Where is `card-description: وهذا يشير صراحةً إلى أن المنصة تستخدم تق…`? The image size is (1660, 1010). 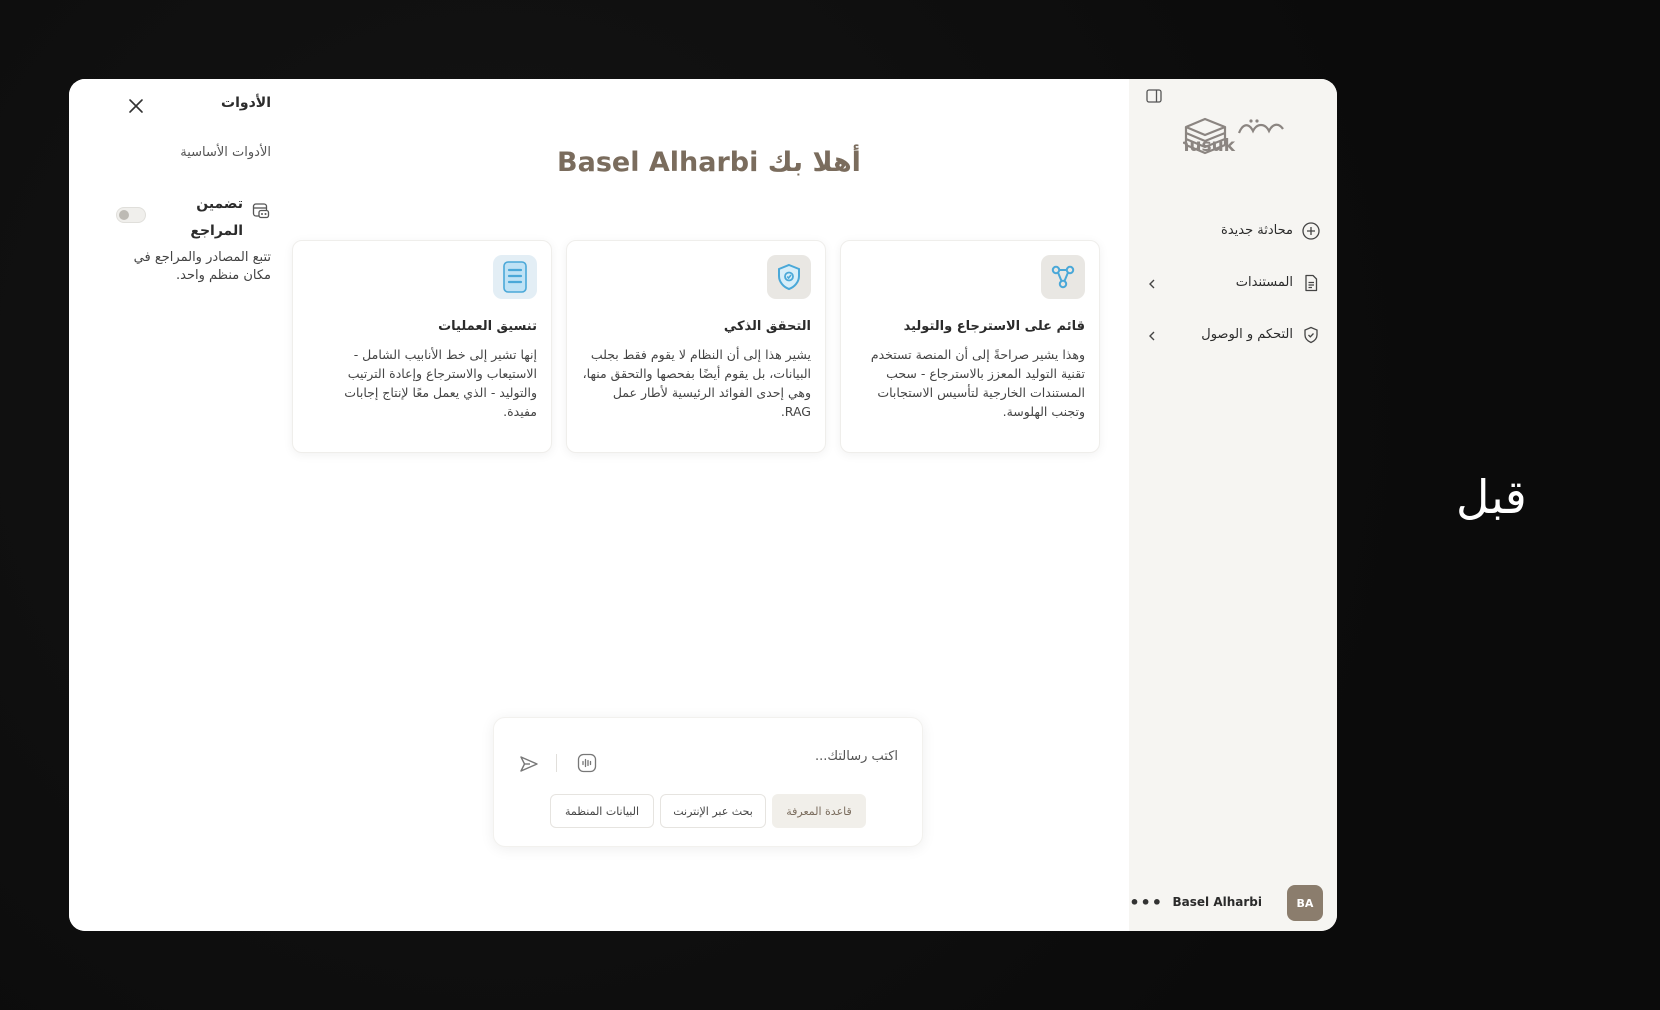
card-description: وهذا يشير صراحةً إلى أن المنصة تستخدم تق… is located at coordinates (977, 383).